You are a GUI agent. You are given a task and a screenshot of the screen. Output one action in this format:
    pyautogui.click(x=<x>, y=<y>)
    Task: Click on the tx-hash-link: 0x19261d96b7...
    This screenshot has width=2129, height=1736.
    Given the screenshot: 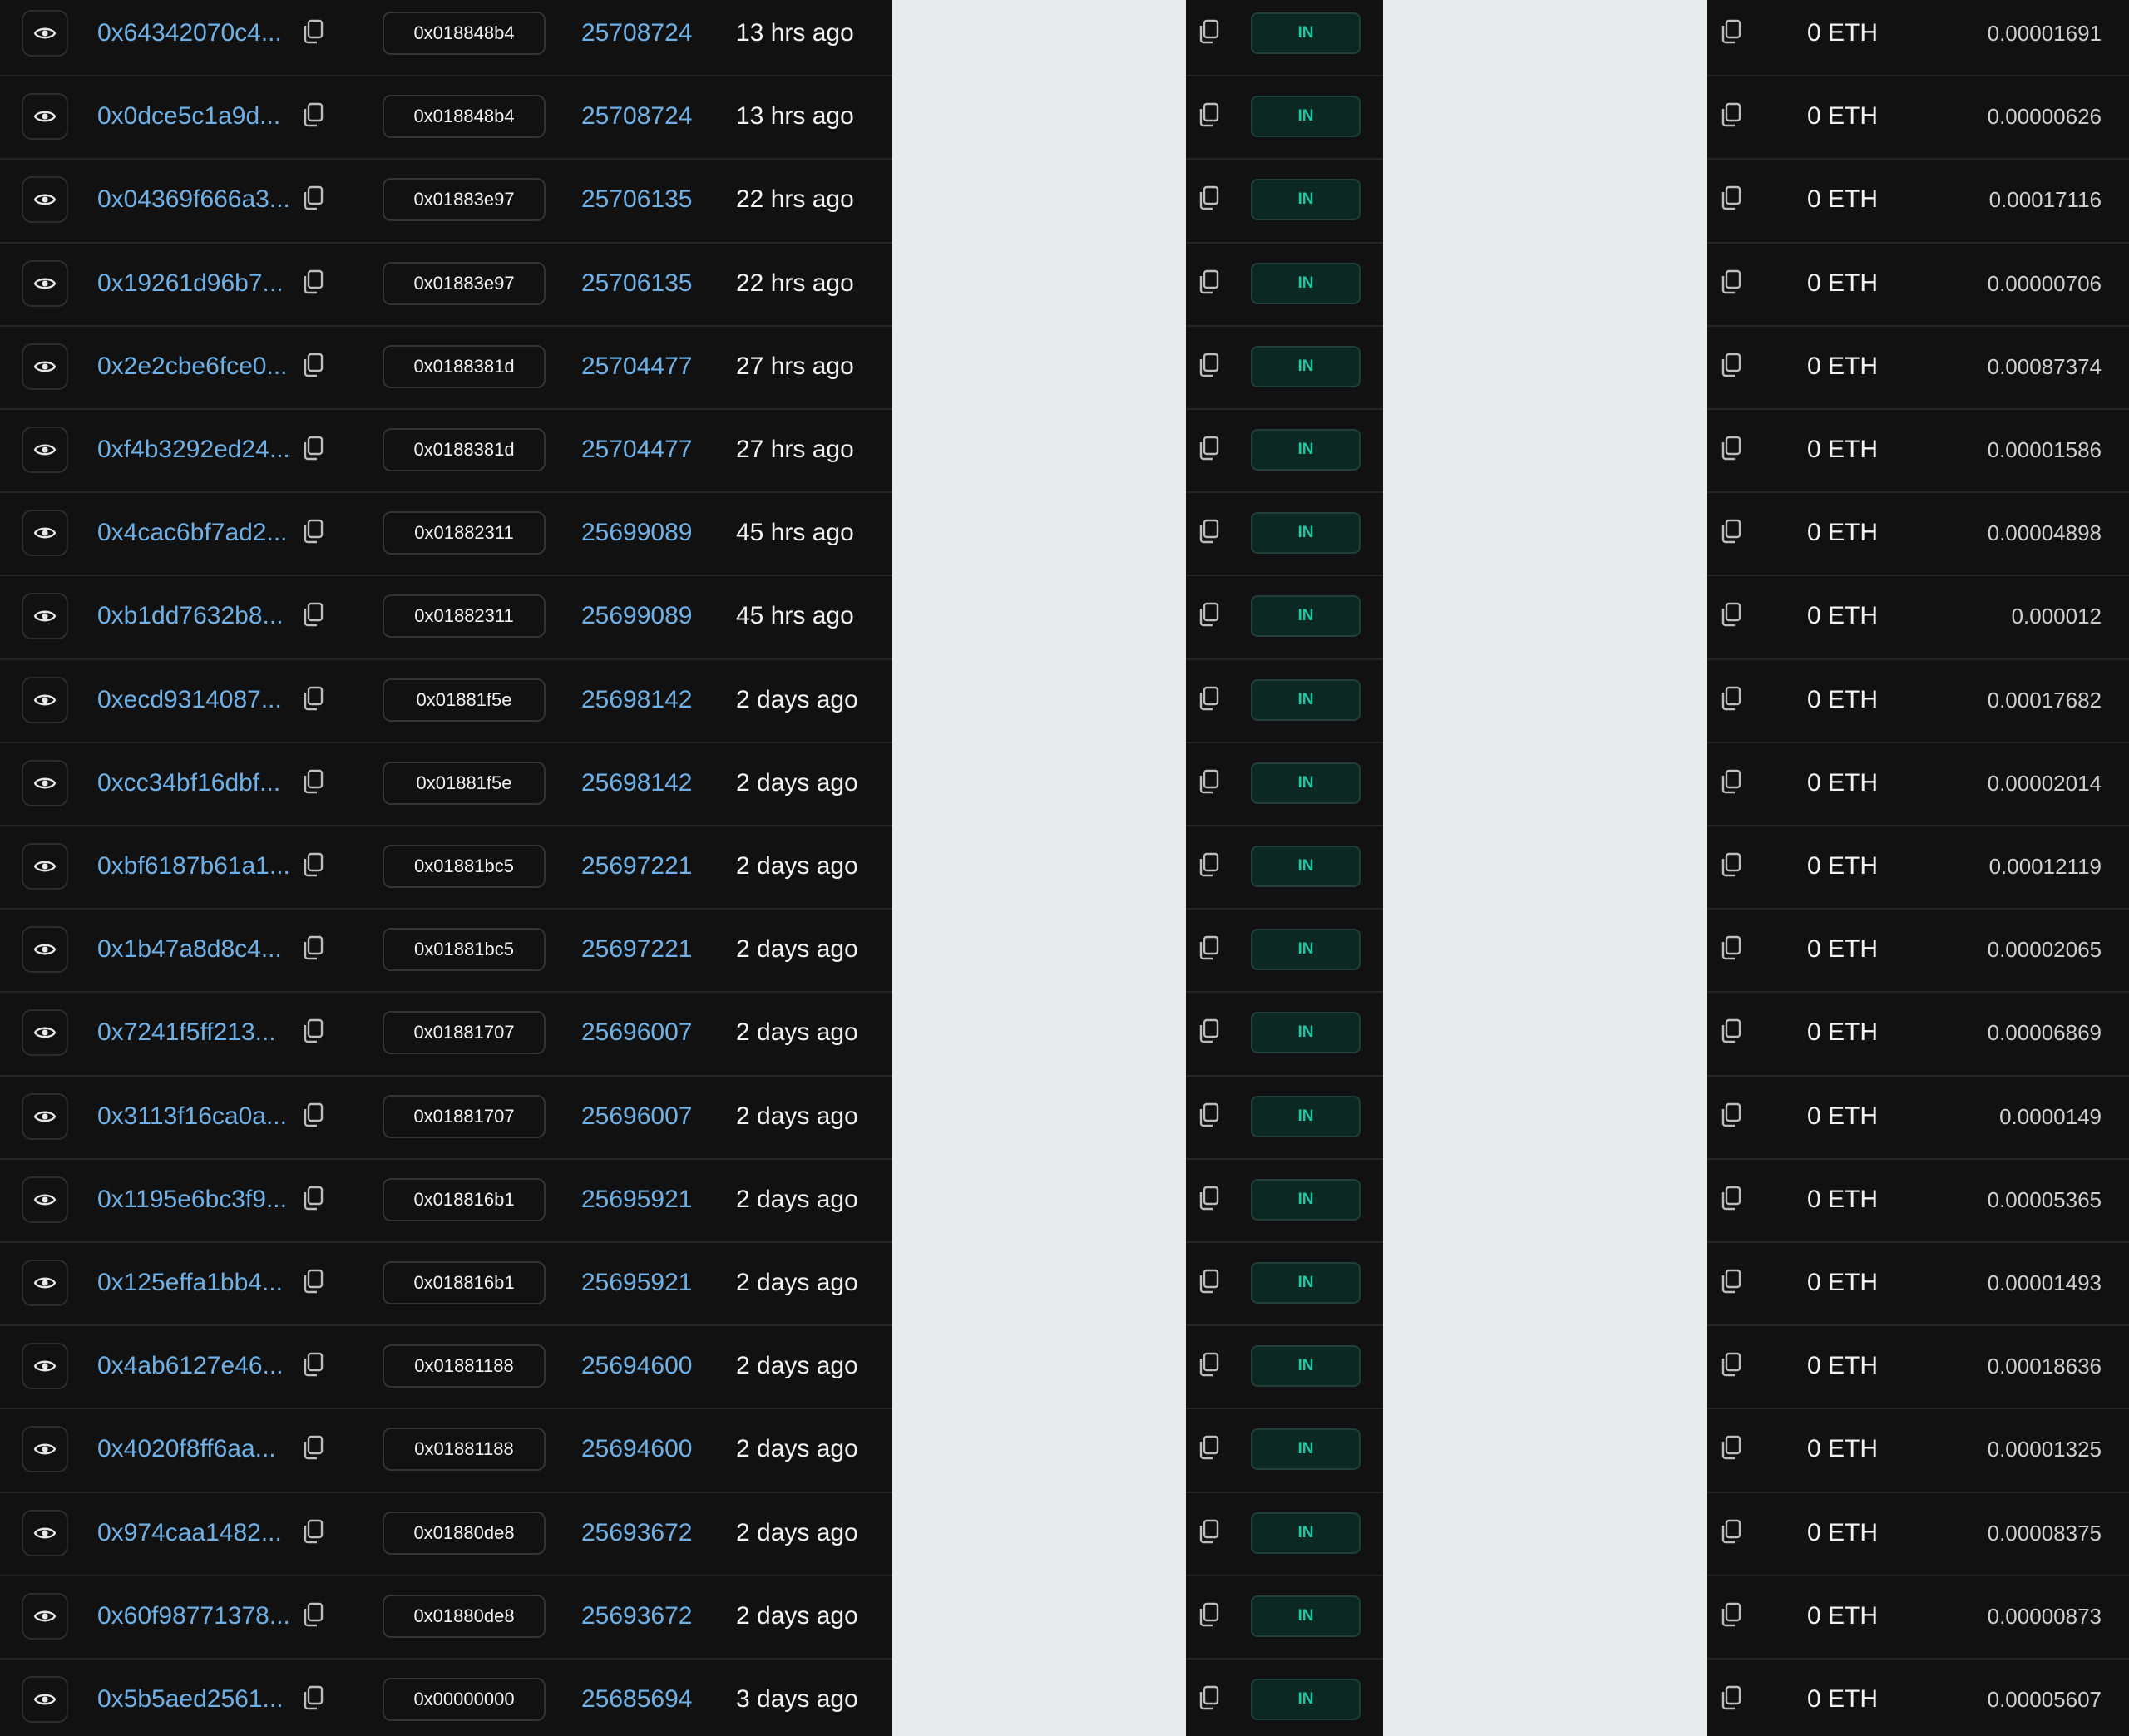 What is the action you would take?
    pyautogui.click(x=193, y=283)
    